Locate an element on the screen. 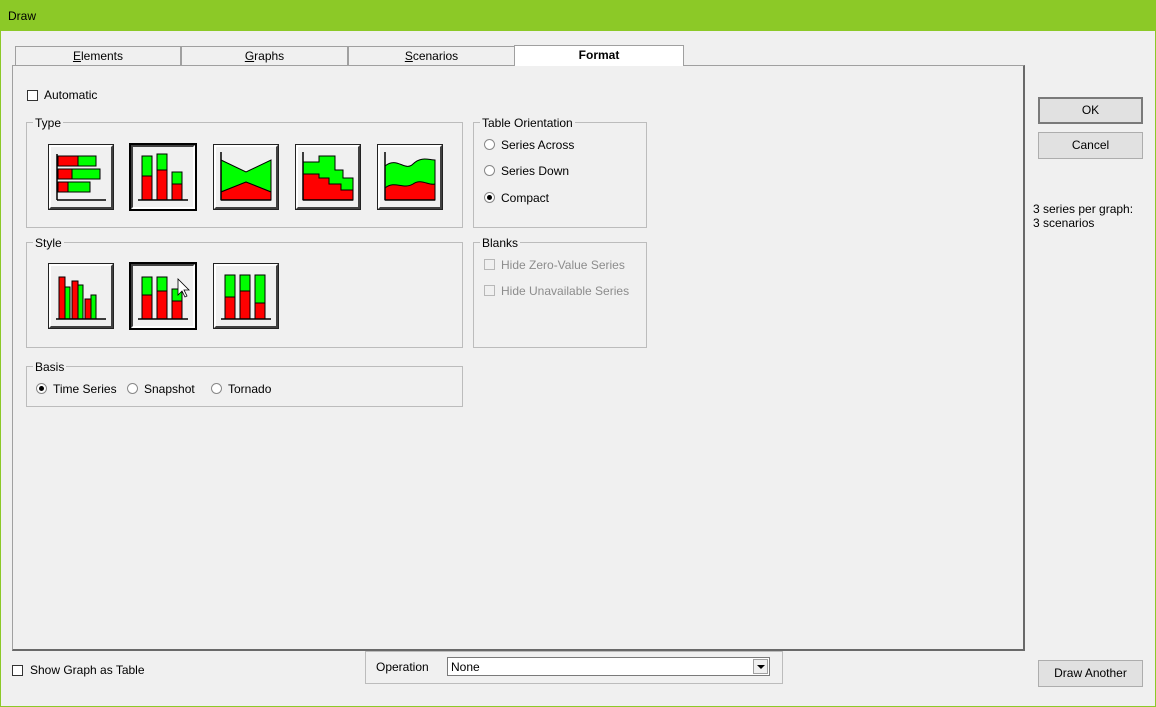  automatic-label: Automatic is located at coordinates (71, 95).